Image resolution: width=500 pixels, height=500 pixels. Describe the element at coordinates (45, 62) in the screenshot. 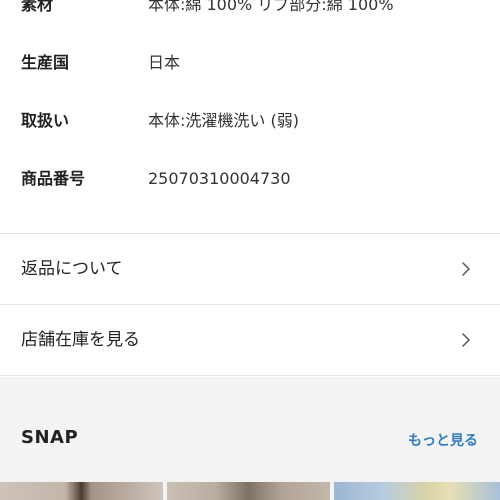

I see `spec-label: 生産国` at that location.